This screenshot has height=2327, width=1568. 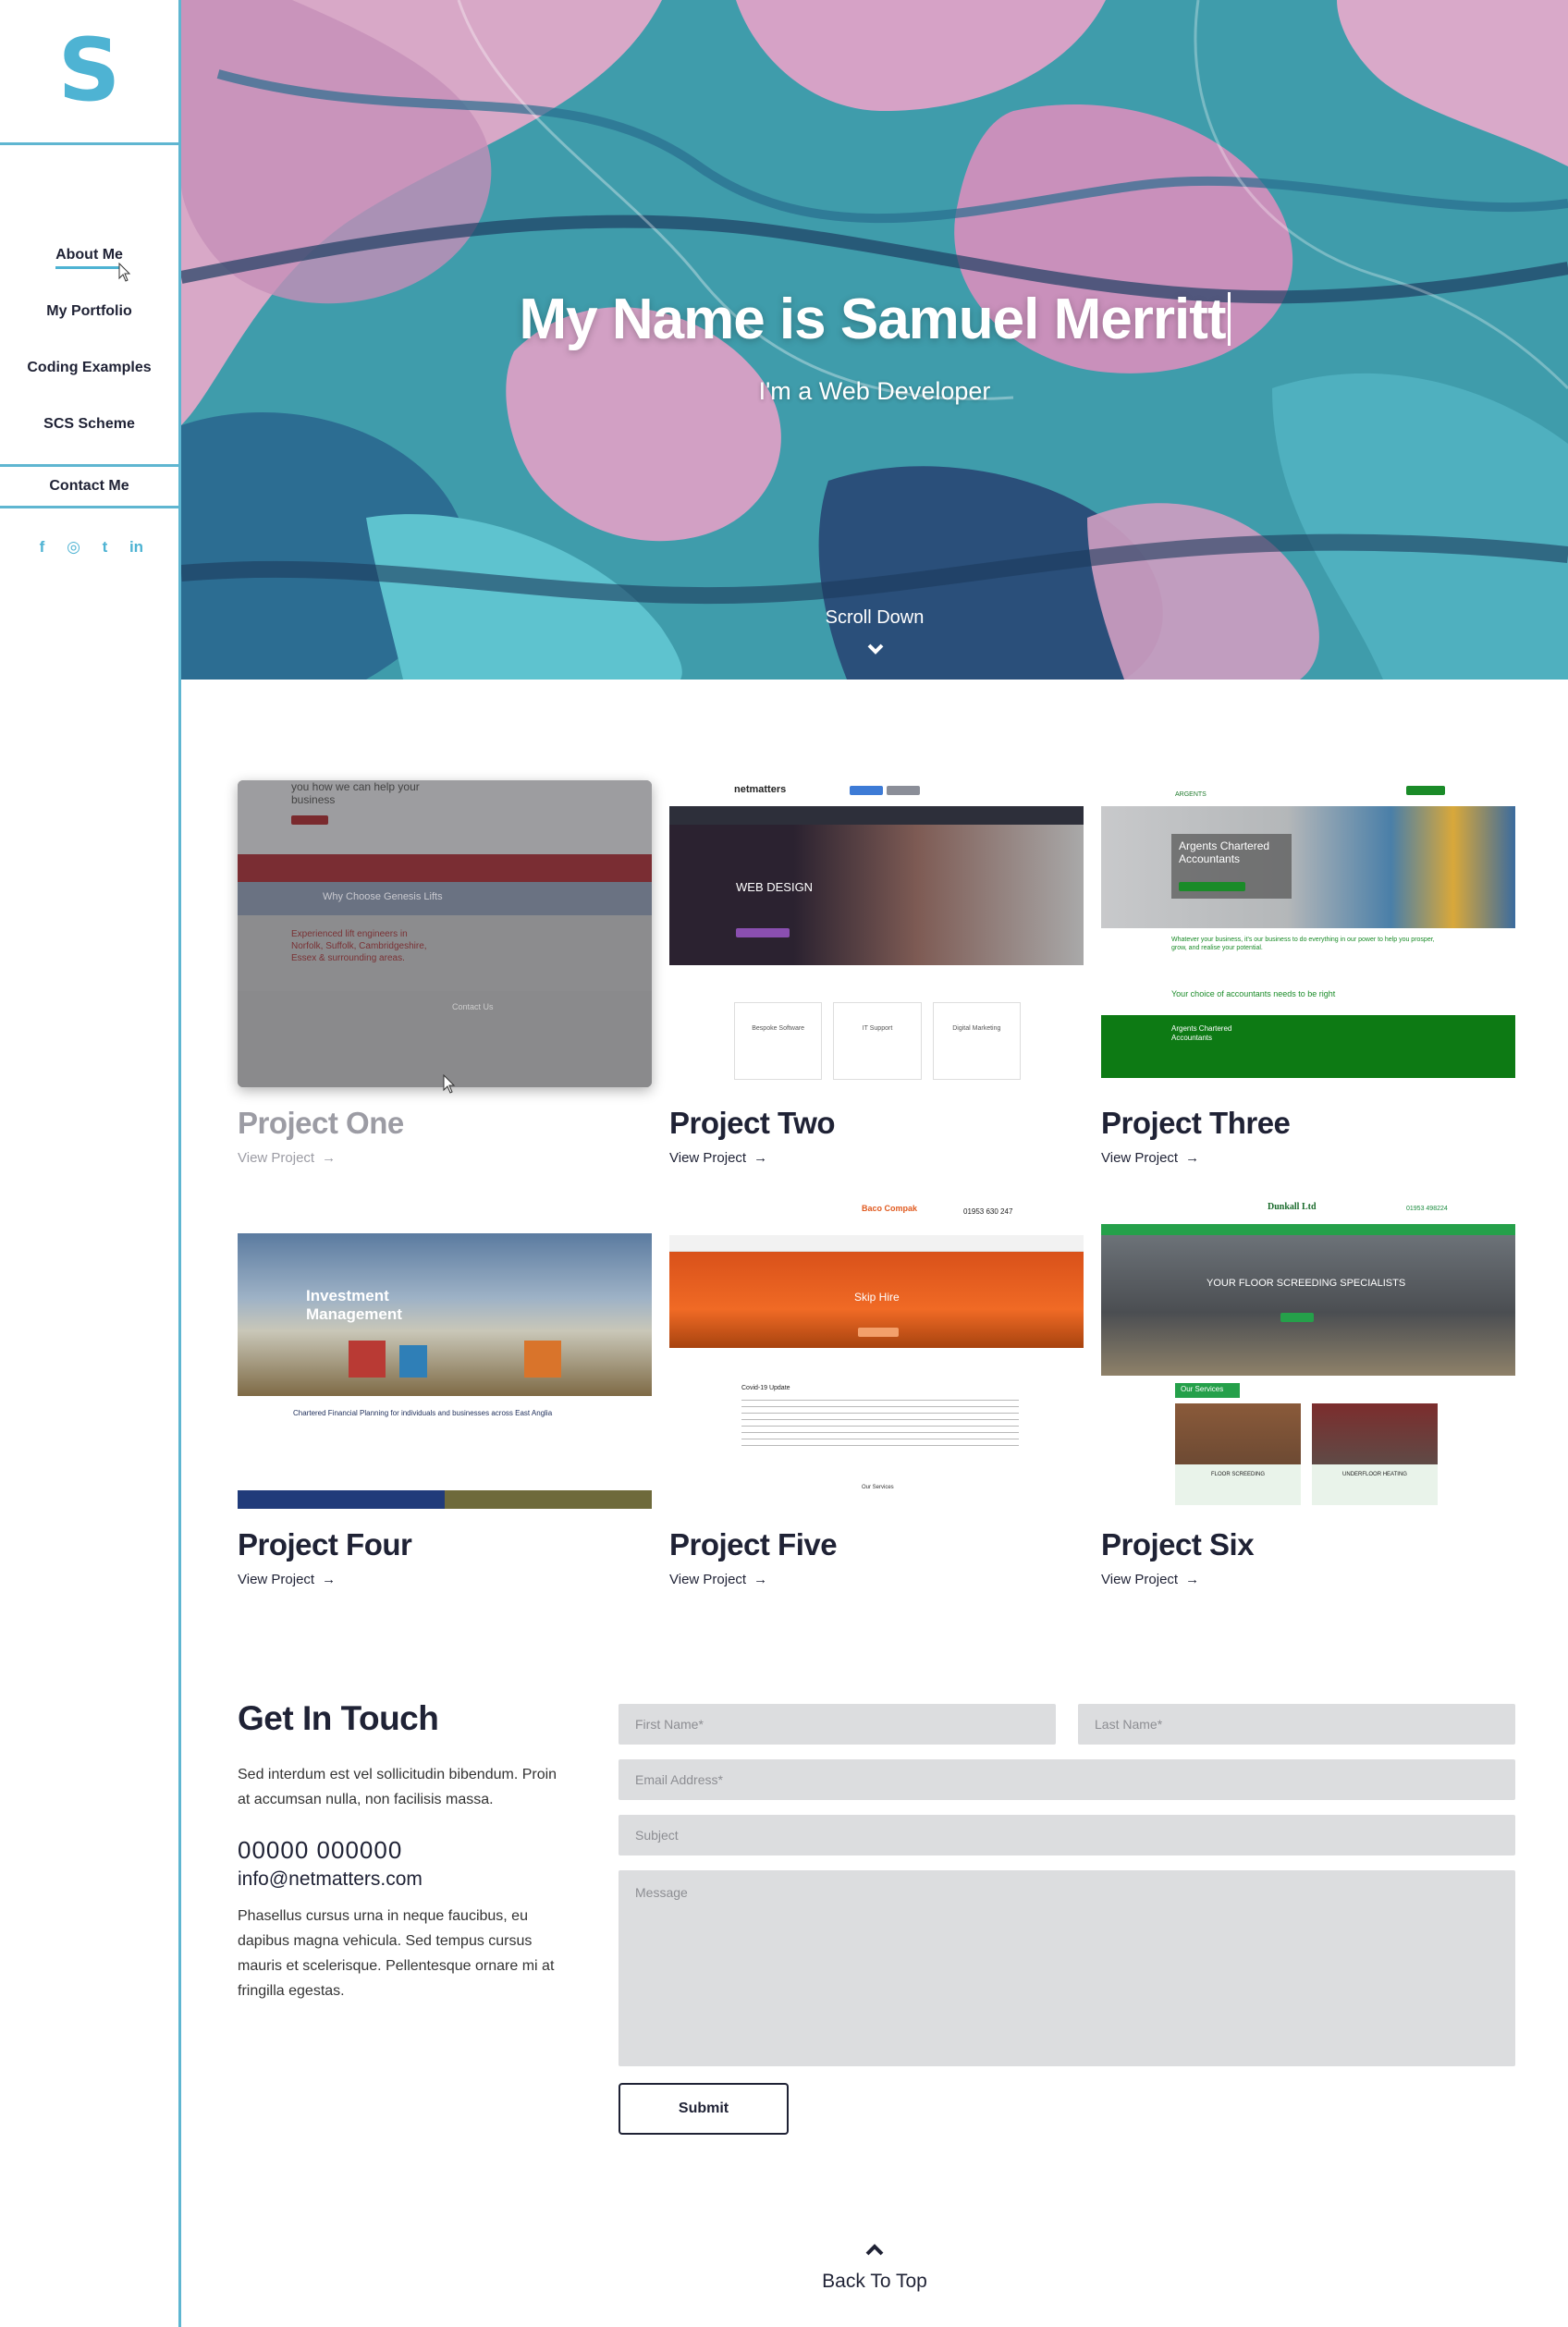 What do you see at coordinates (1224, 852) in the screenshot?
I see `thumb3-headline: Argents Chartered Accountants` at bounding box center [1224, 852].